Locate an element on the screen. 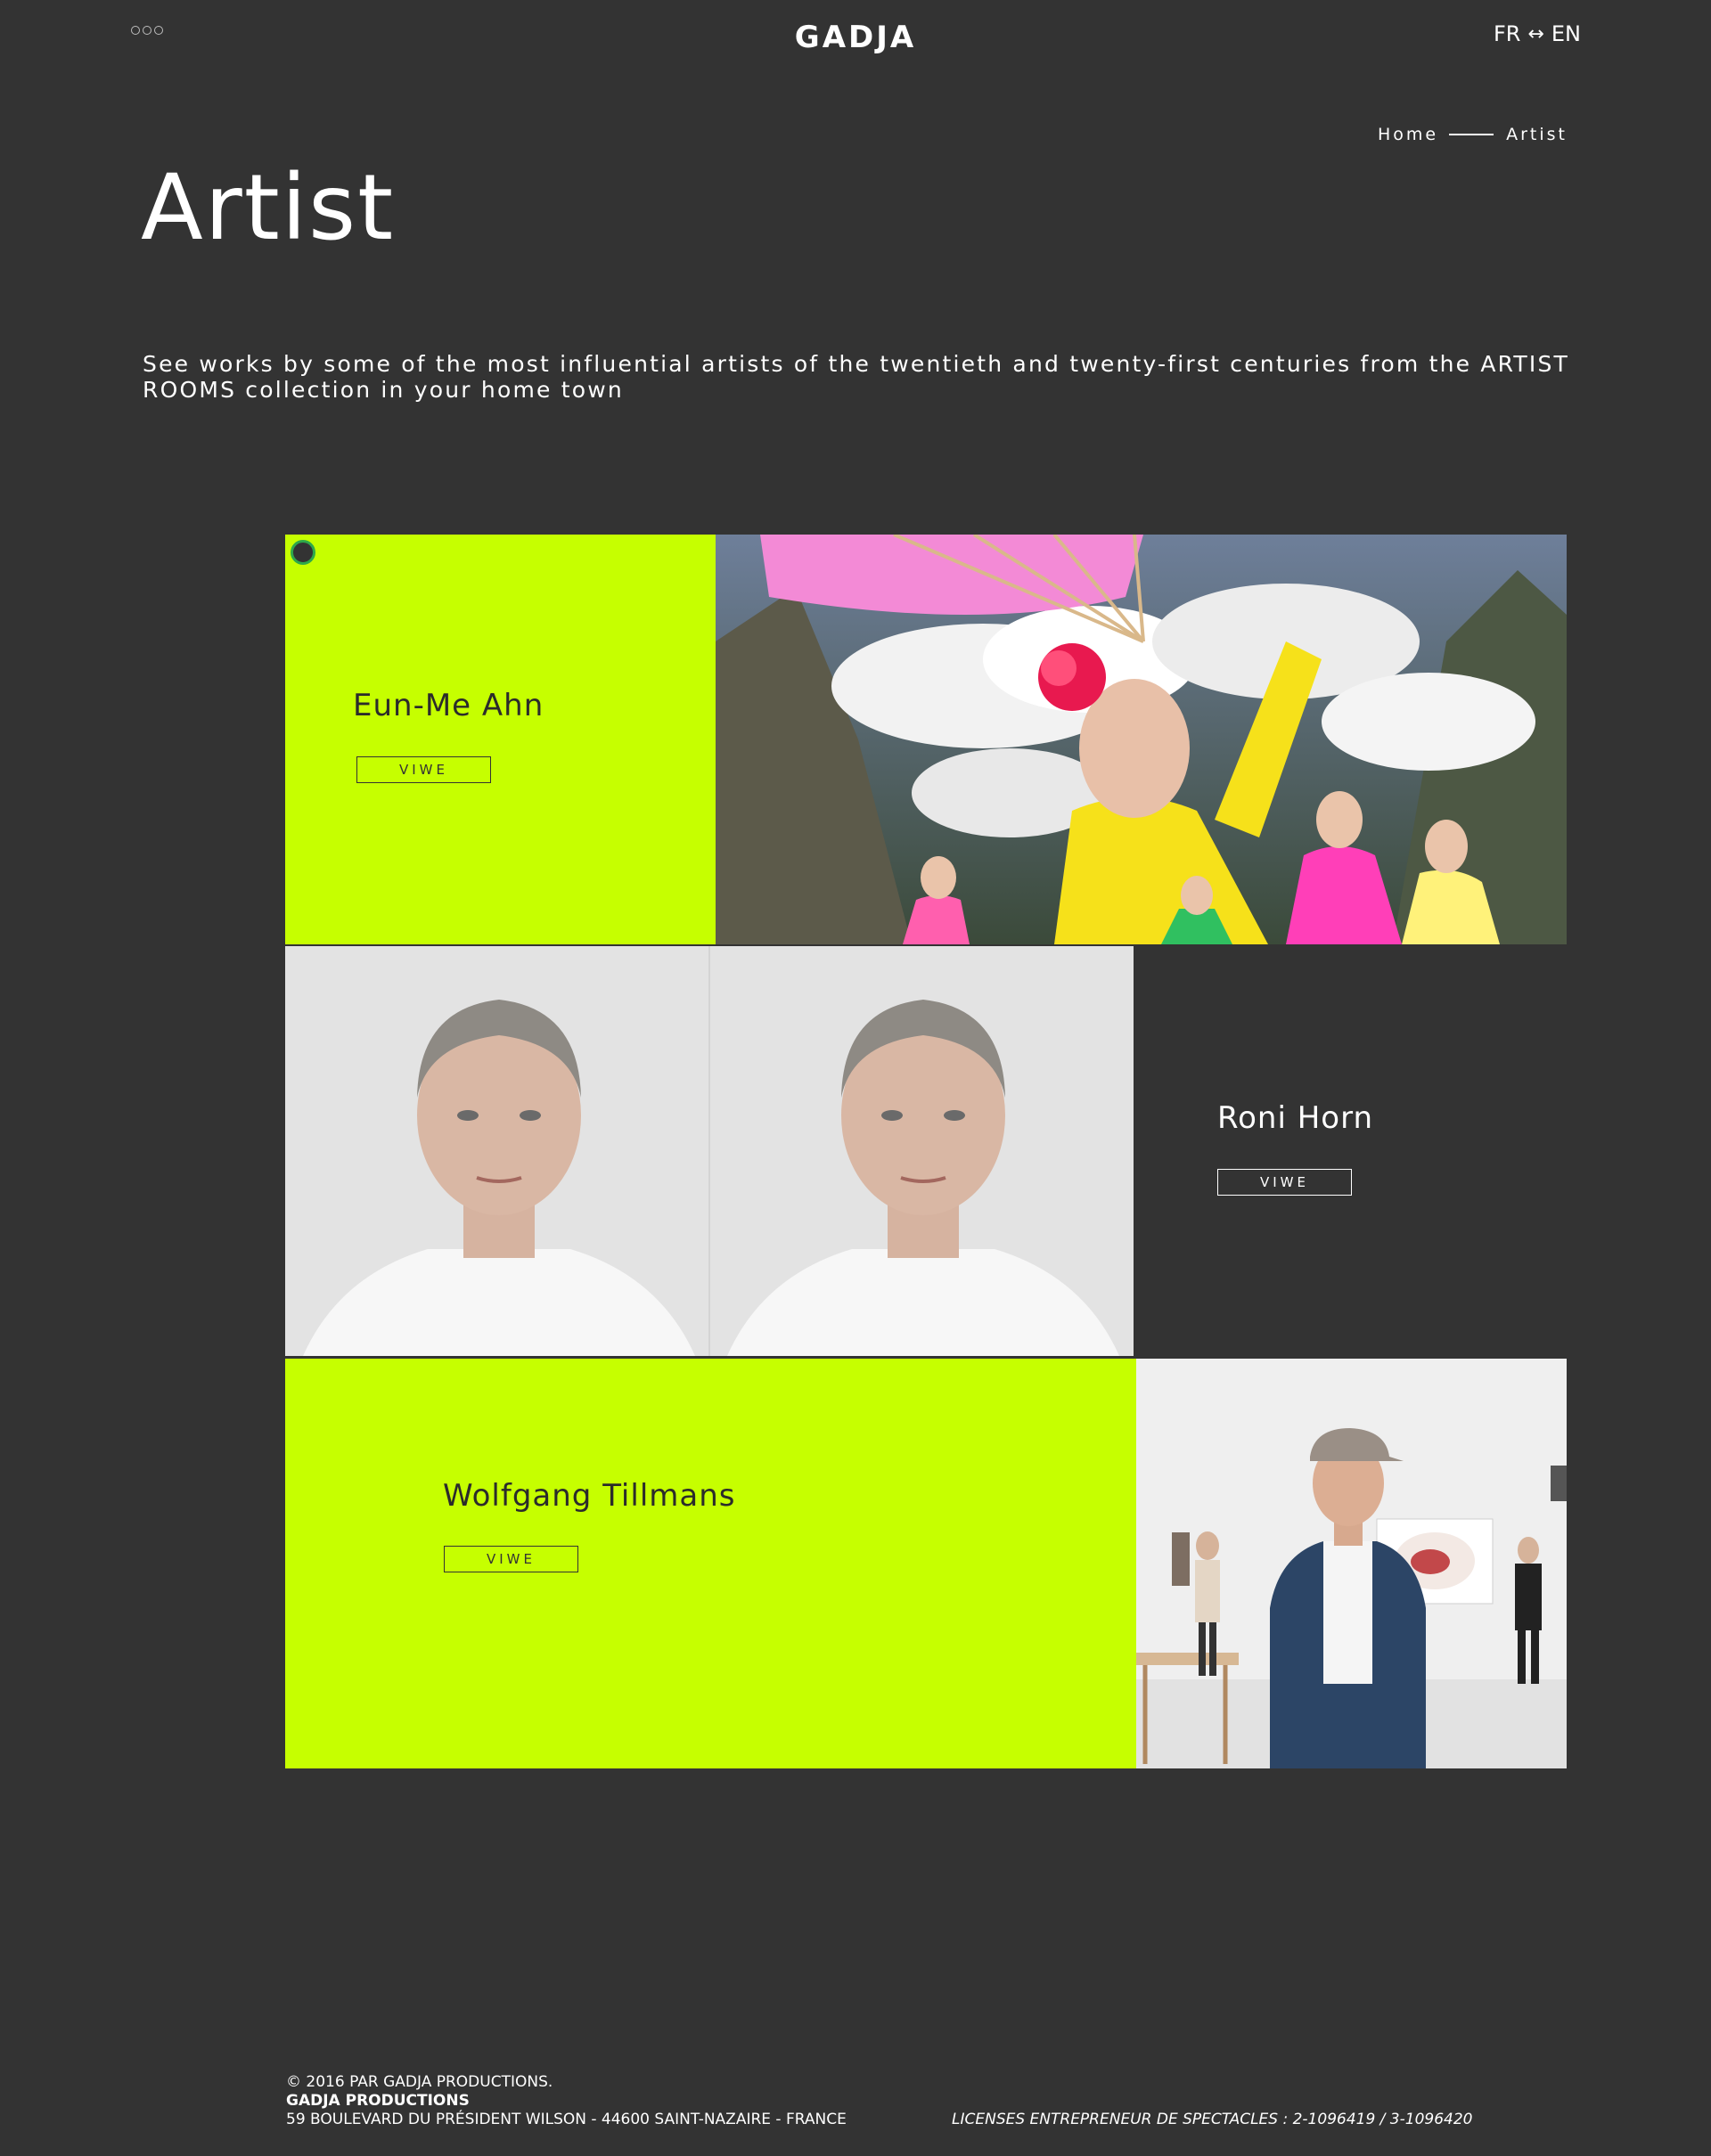 The image size is (1711, 2156). artist-photo-wolfgang-tillmans is located at coordinates (1351, 1563).